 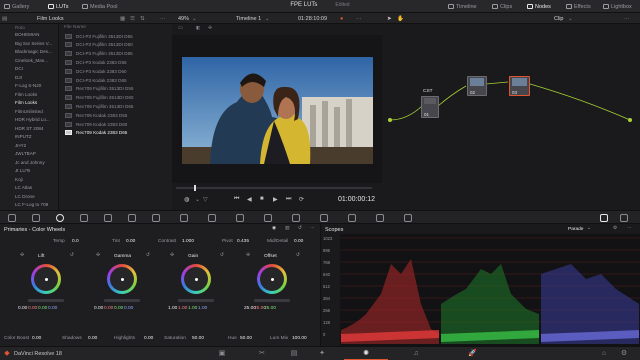 What do you see at coordinates (99, 36) in the screenshot?
I see `lut-list-item: DCI-P3 Fujifilm 3513DI D55` at bounding box center [99, 36].